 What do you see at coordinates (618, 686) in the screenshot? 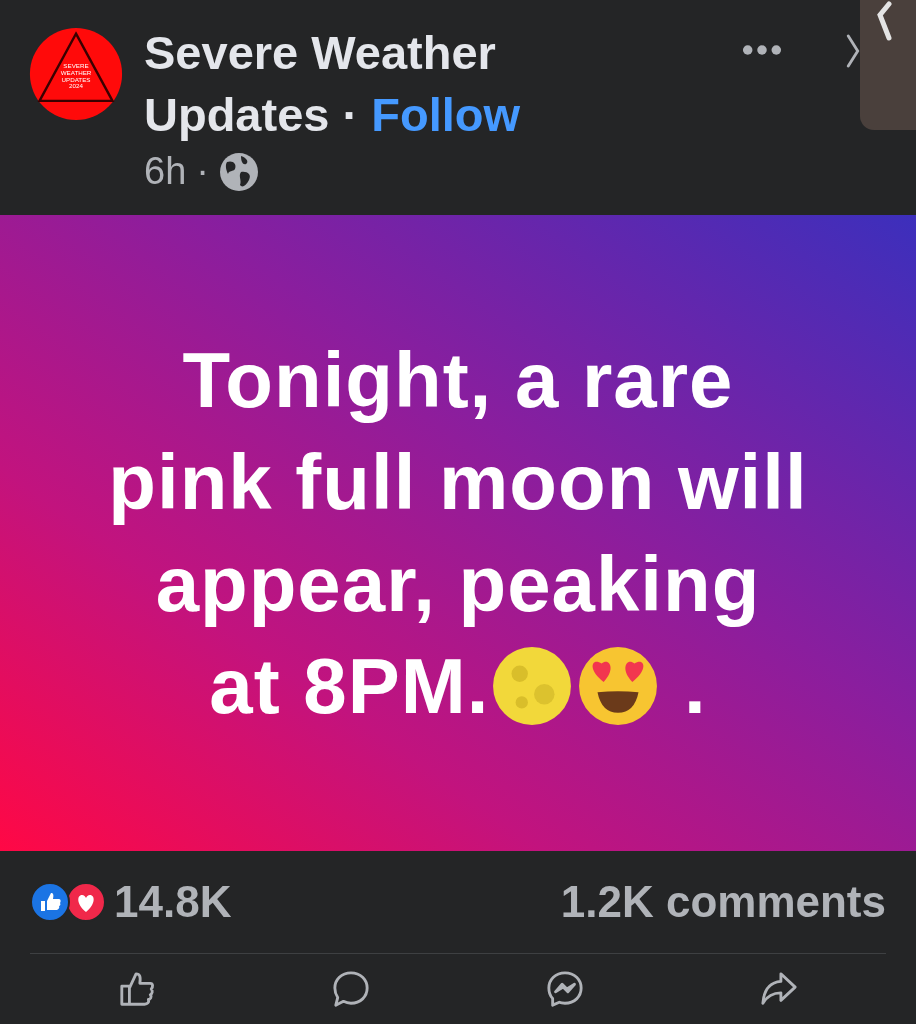
I see `heart-eyes-emoji-icon` at bounding box center [618, 686].